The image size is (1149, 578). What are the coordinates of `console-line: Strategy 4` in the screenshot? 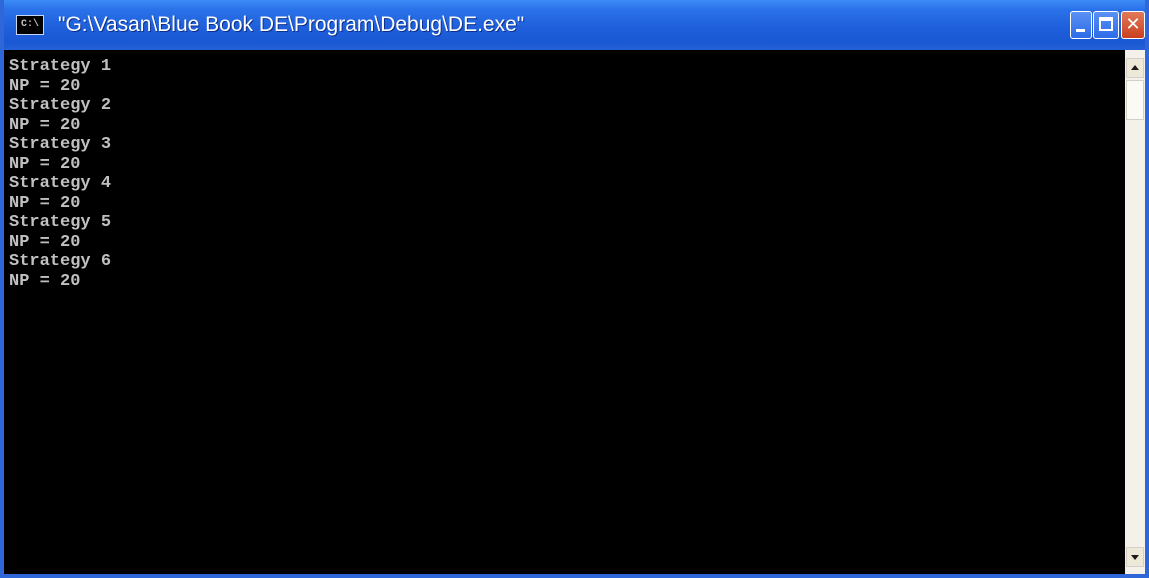 It's located at (60, 183).